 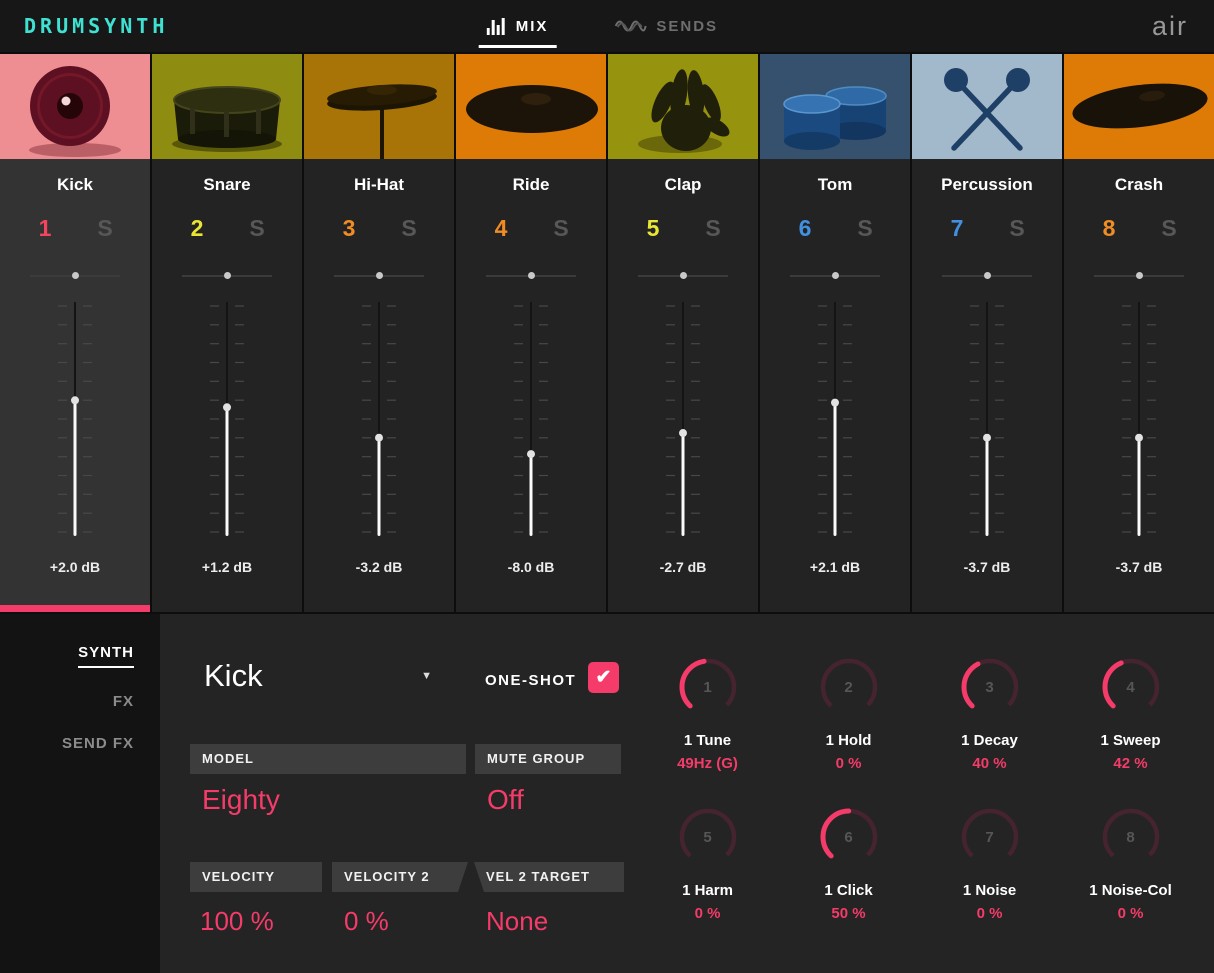 I want to click on channel-strip-snare: Snare 2 S +1.2 dB, so click(x=227, y=333).